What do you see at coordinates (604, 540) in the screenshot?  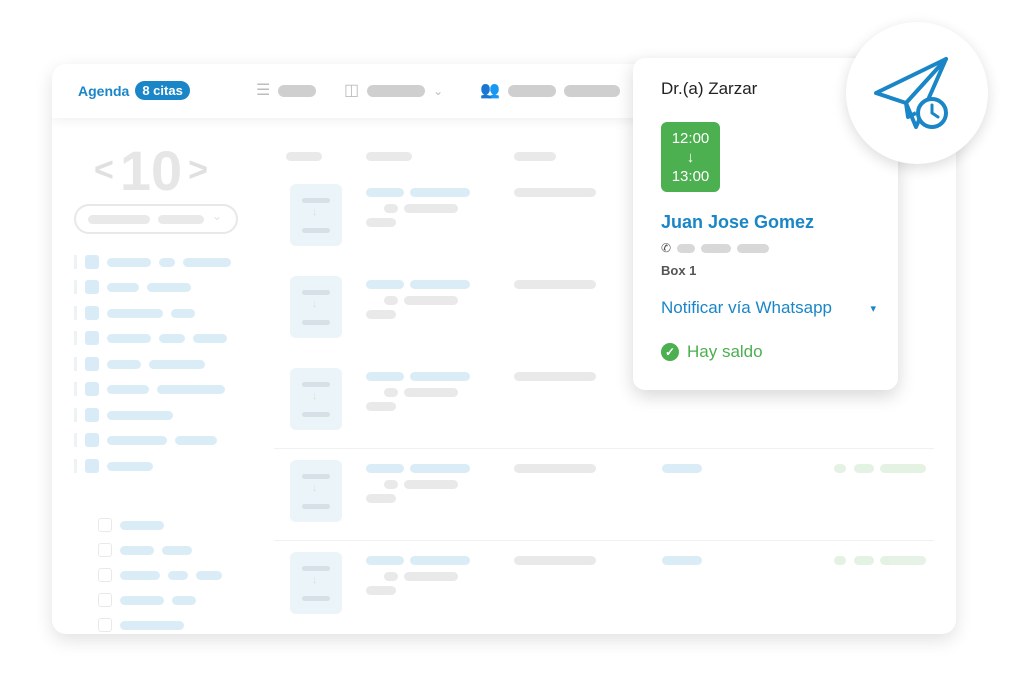 I see `divider` at bounding box center [604, 540].